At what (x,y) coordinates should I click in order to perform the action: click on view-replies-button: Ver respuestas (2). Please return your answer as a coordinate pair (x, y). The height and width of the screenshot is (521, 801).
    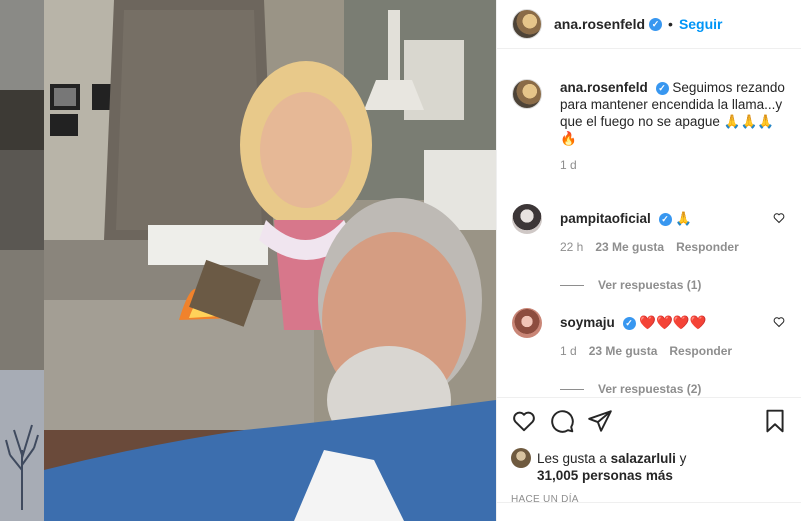
    Looking at the image, I should click on (680, 389).